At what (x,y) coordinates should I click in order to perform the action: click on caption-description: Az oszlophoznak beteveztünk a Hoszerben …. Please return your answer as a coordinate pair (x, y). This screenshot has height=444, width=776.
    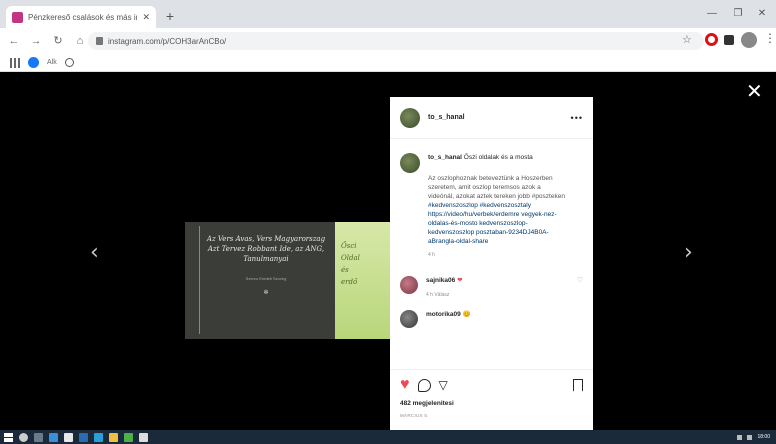
    Looking at the image, I should click on (496, 187).